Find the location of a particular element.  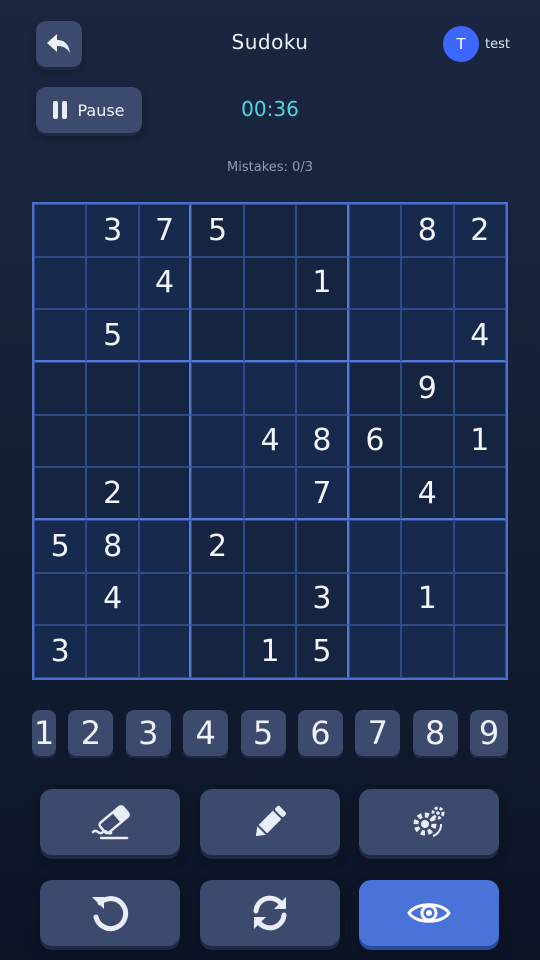

number-button-1: 1 is located at coordinates (44, 733).